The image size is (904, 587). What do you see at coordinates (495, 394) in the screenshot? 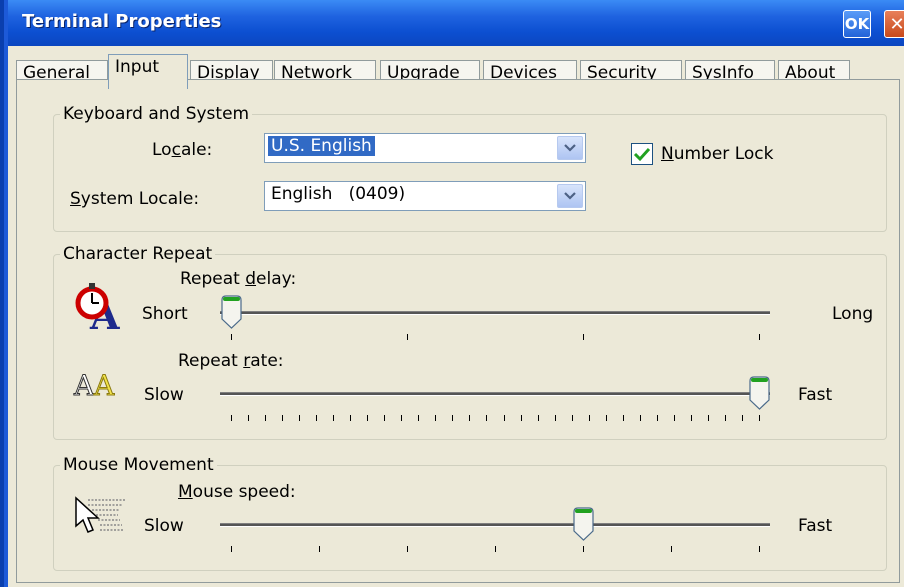
I see `repeat-rate-track` at bounding box center [495, 394].